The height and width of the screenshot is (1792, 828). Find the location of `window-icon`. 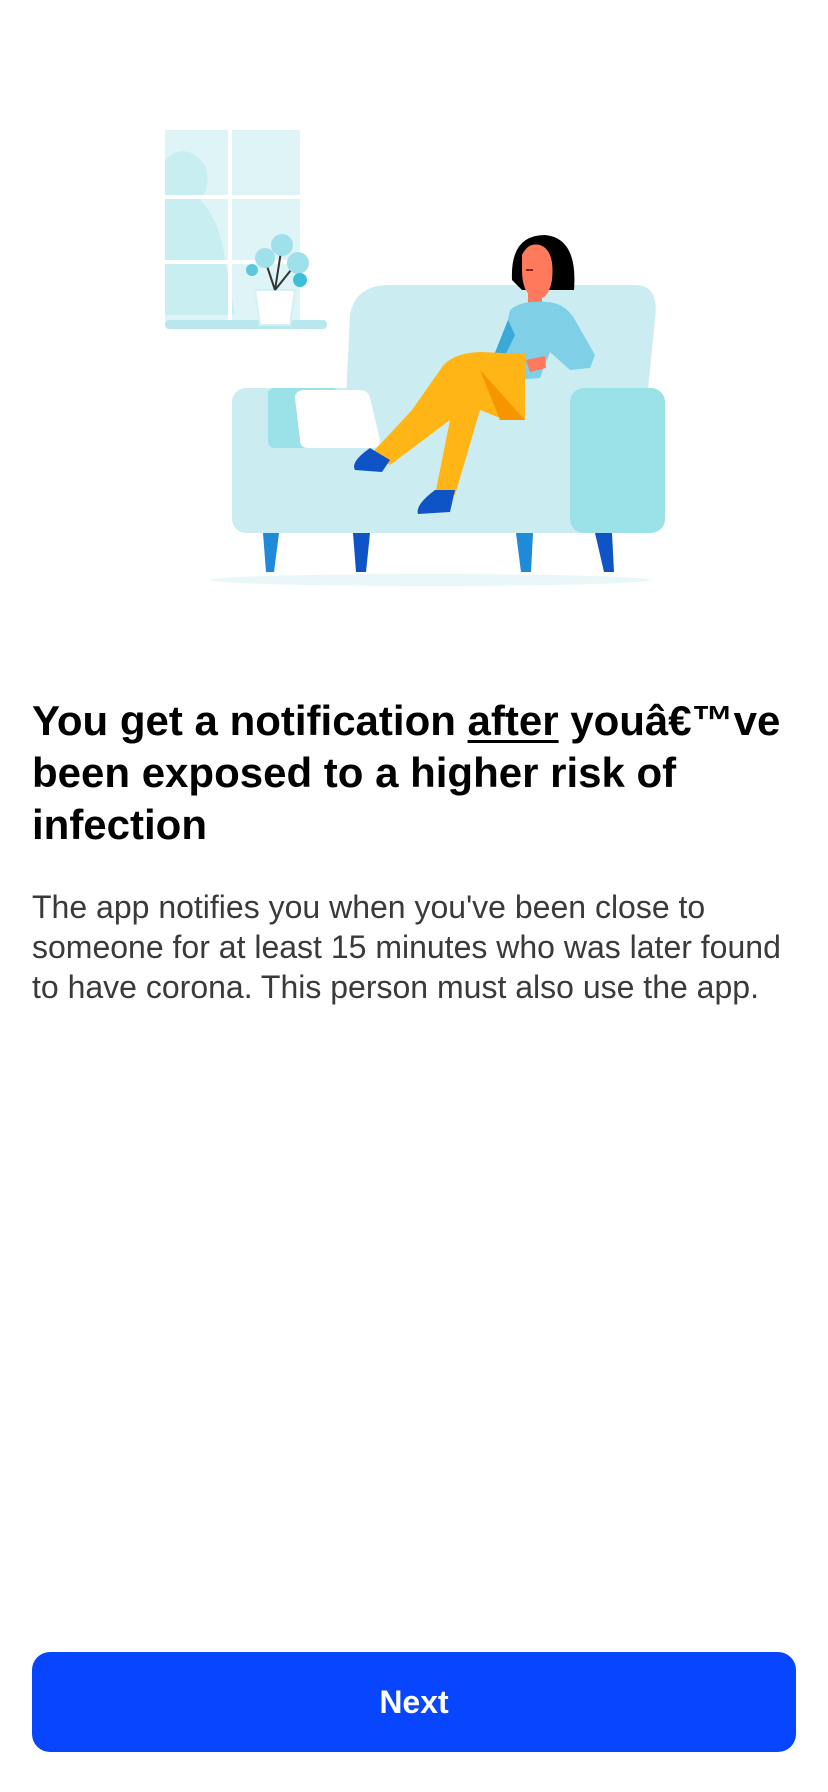

window-icon is located at coordinates (246, 229).